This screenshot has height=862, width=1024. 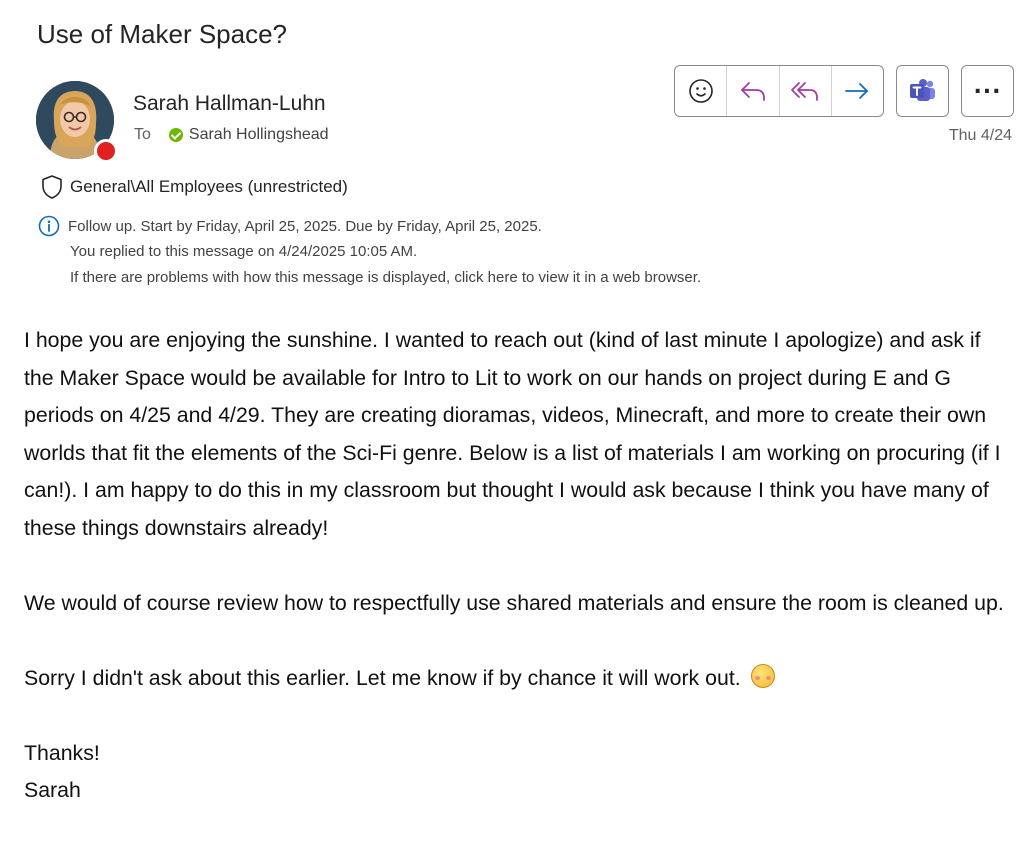 What do you see at coordinates (49, 226) in the screenshot?
I see `info-icon` at bounding box center [49, 226].